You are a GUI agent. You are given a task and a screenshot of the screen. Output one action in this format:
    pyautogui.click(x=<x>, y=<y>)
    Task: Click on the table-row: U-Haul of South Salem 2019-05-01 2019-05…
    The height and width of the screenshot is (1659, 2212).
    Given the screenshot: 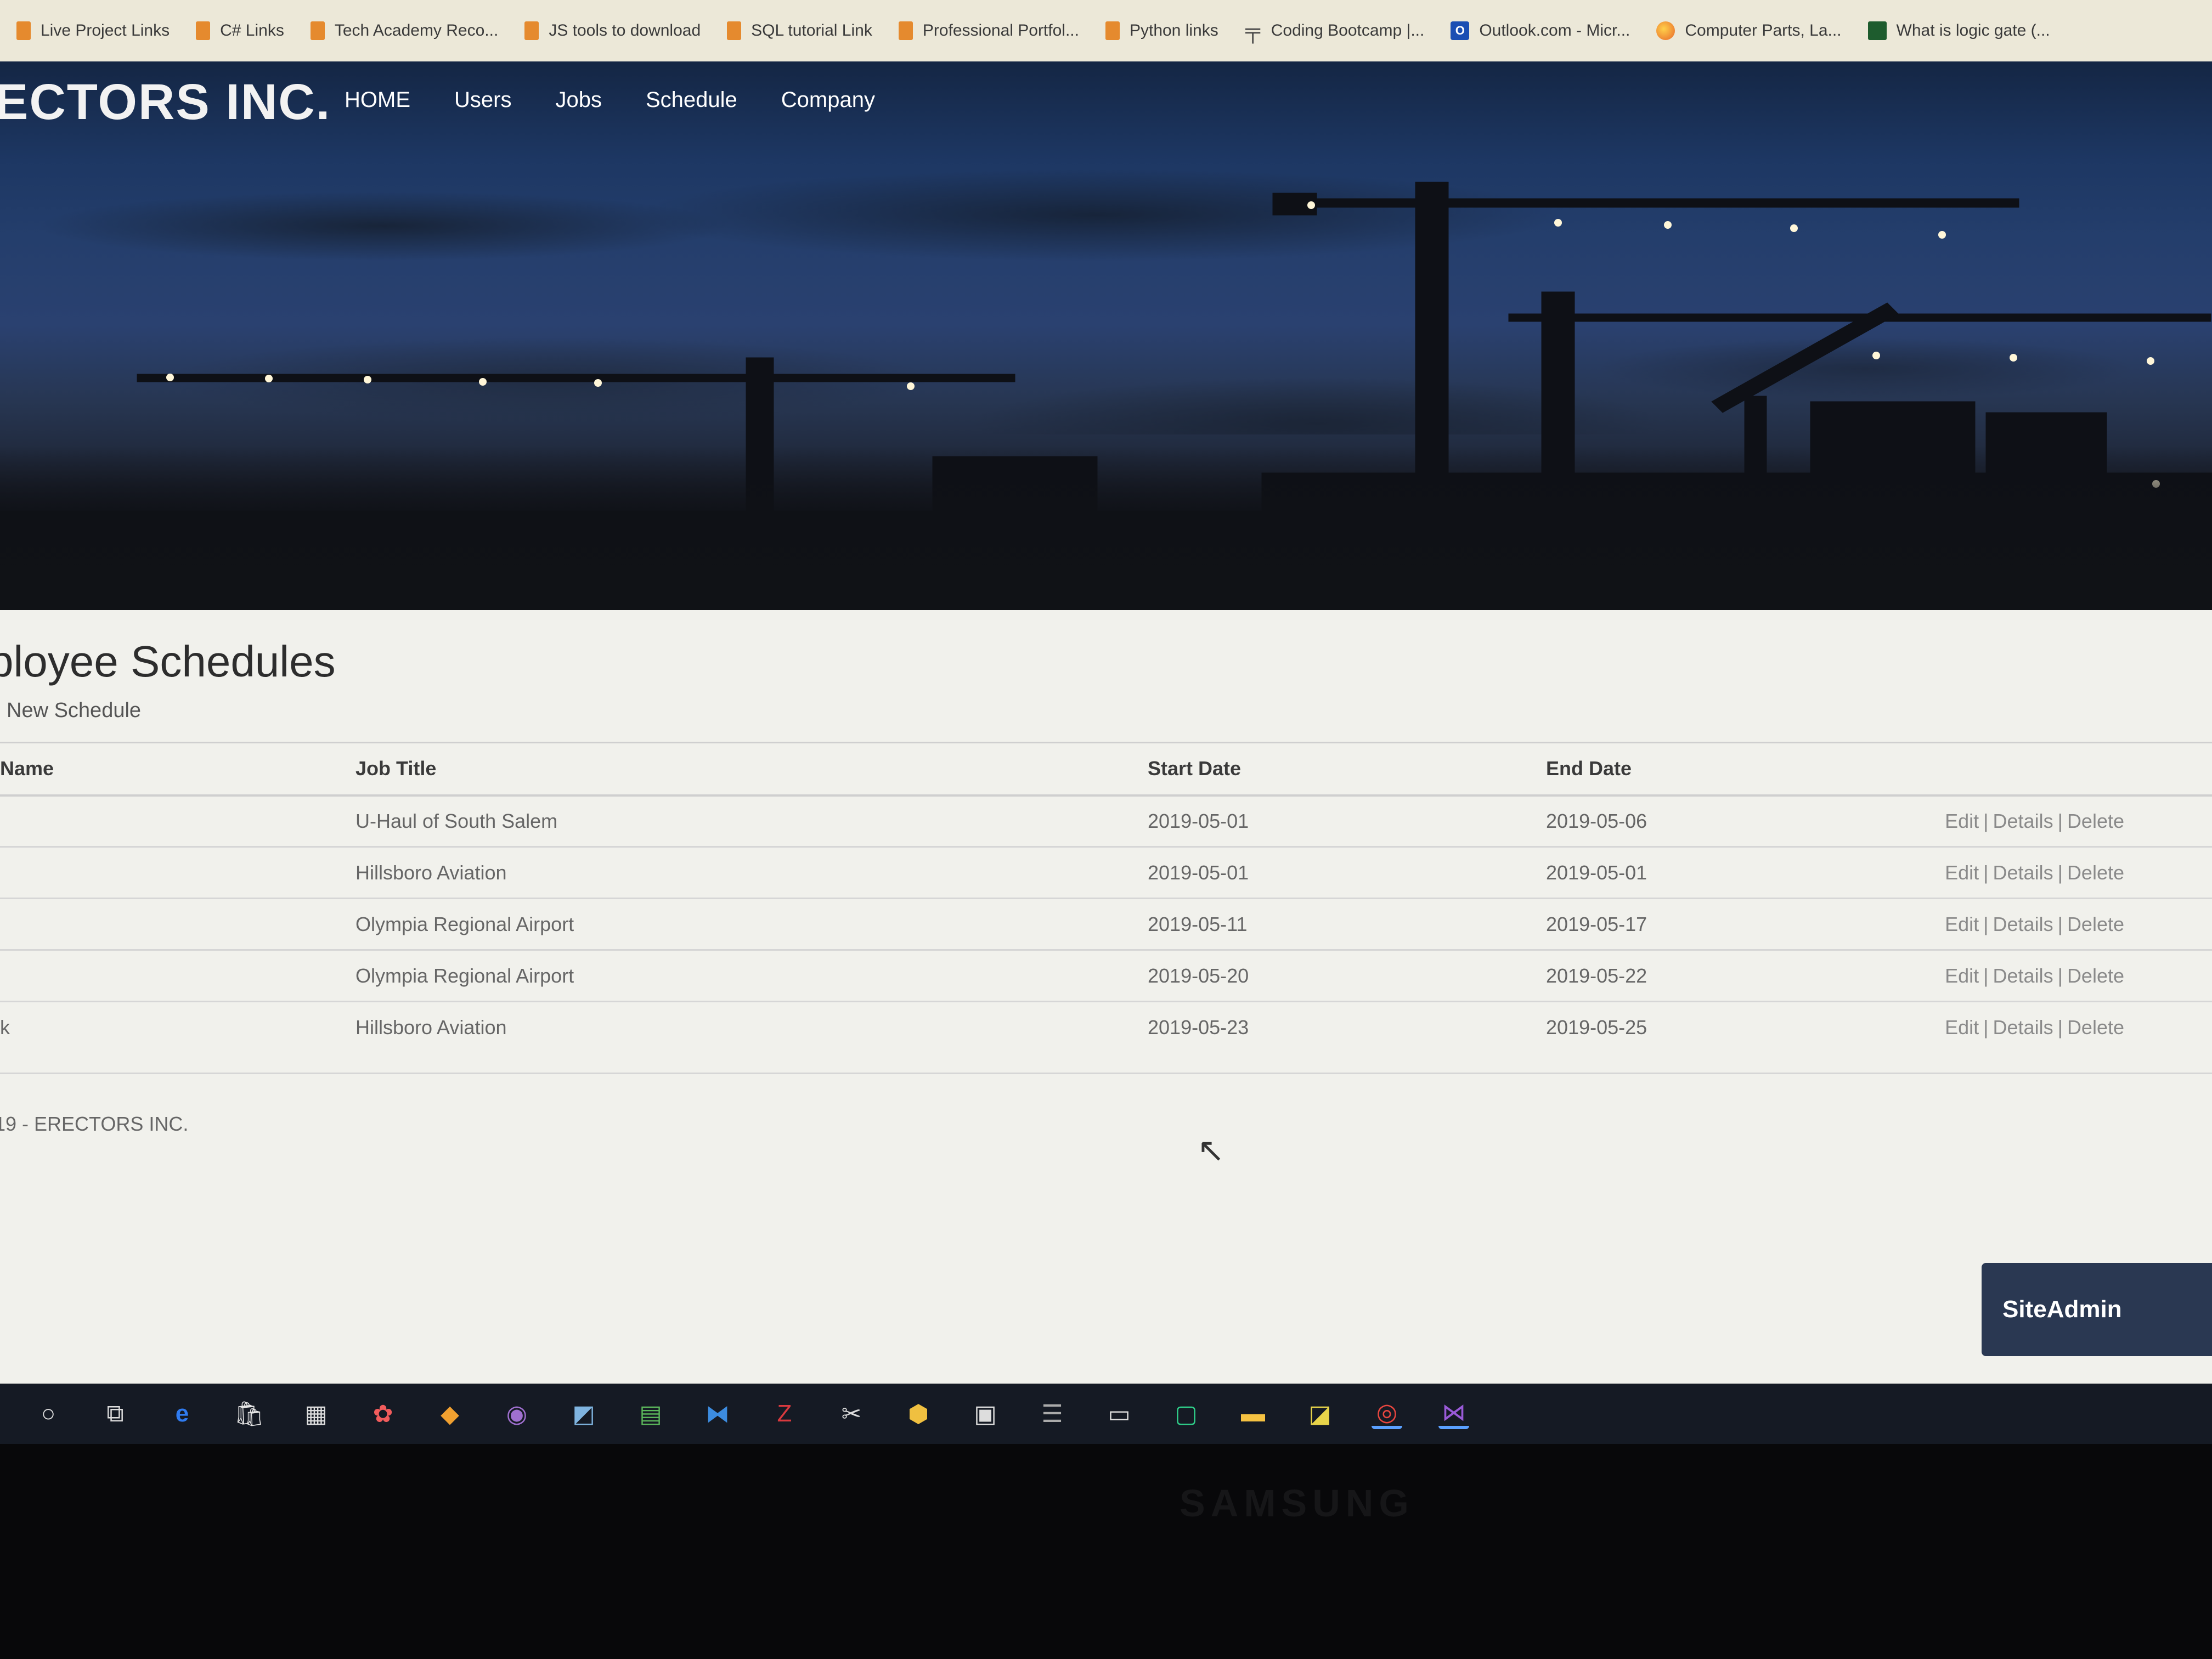 What is the action you would take?
    pyautogui.click(x=1106, y=821)
    